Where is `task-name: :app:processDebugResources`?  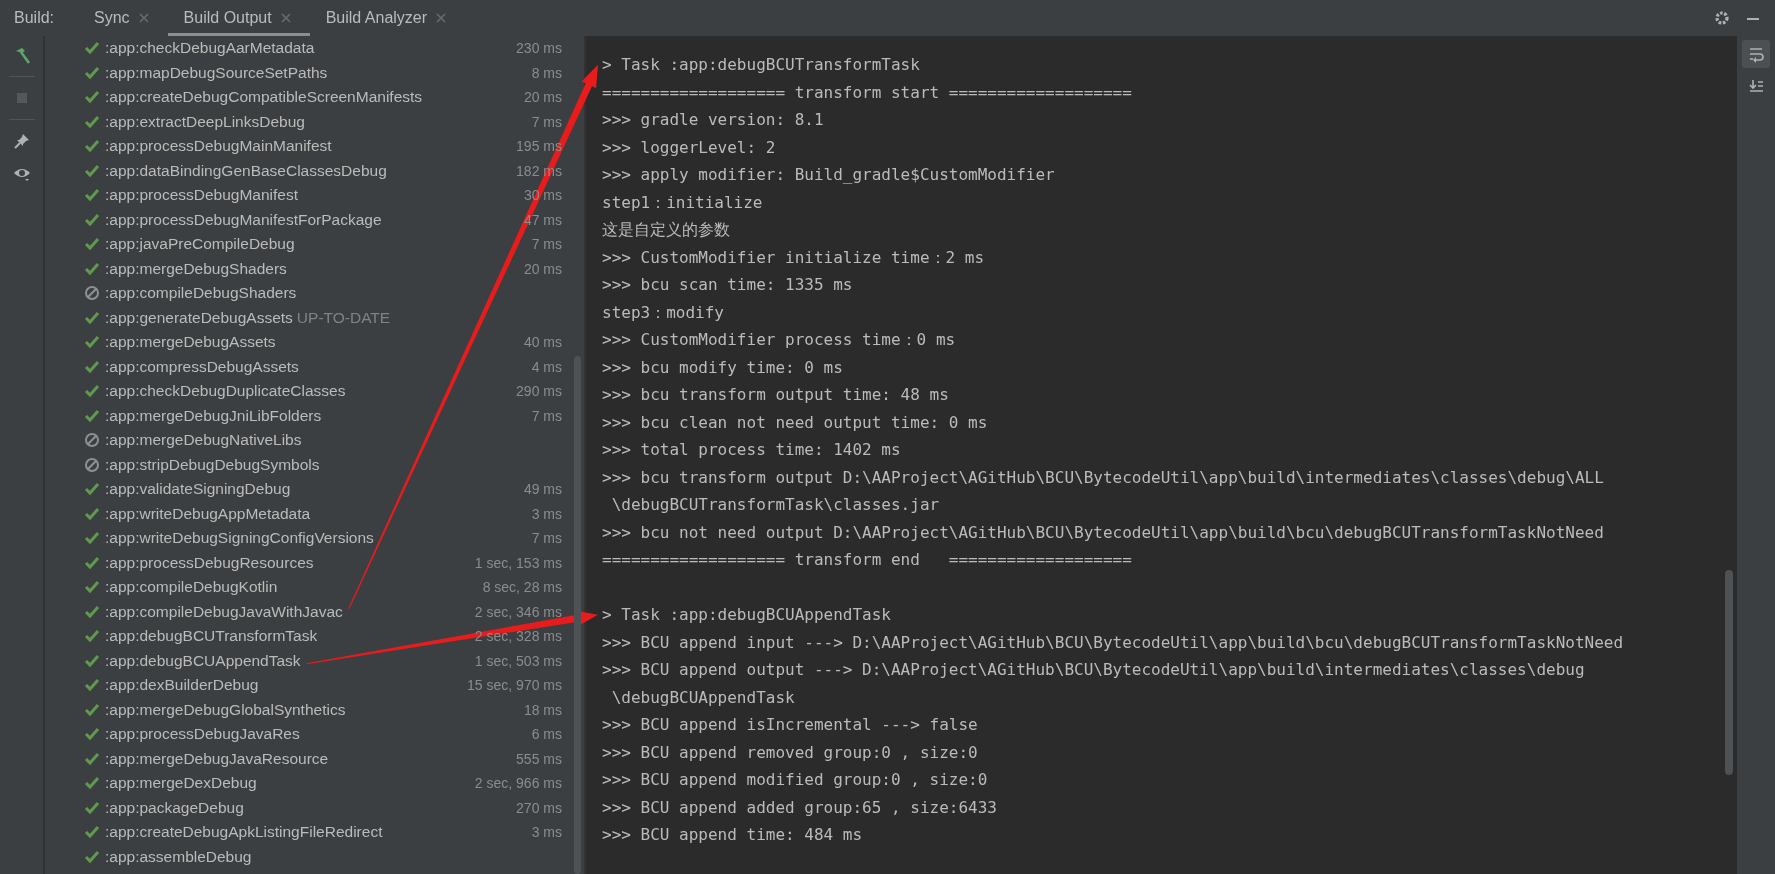
task-name: :app:processDebugResources is located at coordinates (209, 562).